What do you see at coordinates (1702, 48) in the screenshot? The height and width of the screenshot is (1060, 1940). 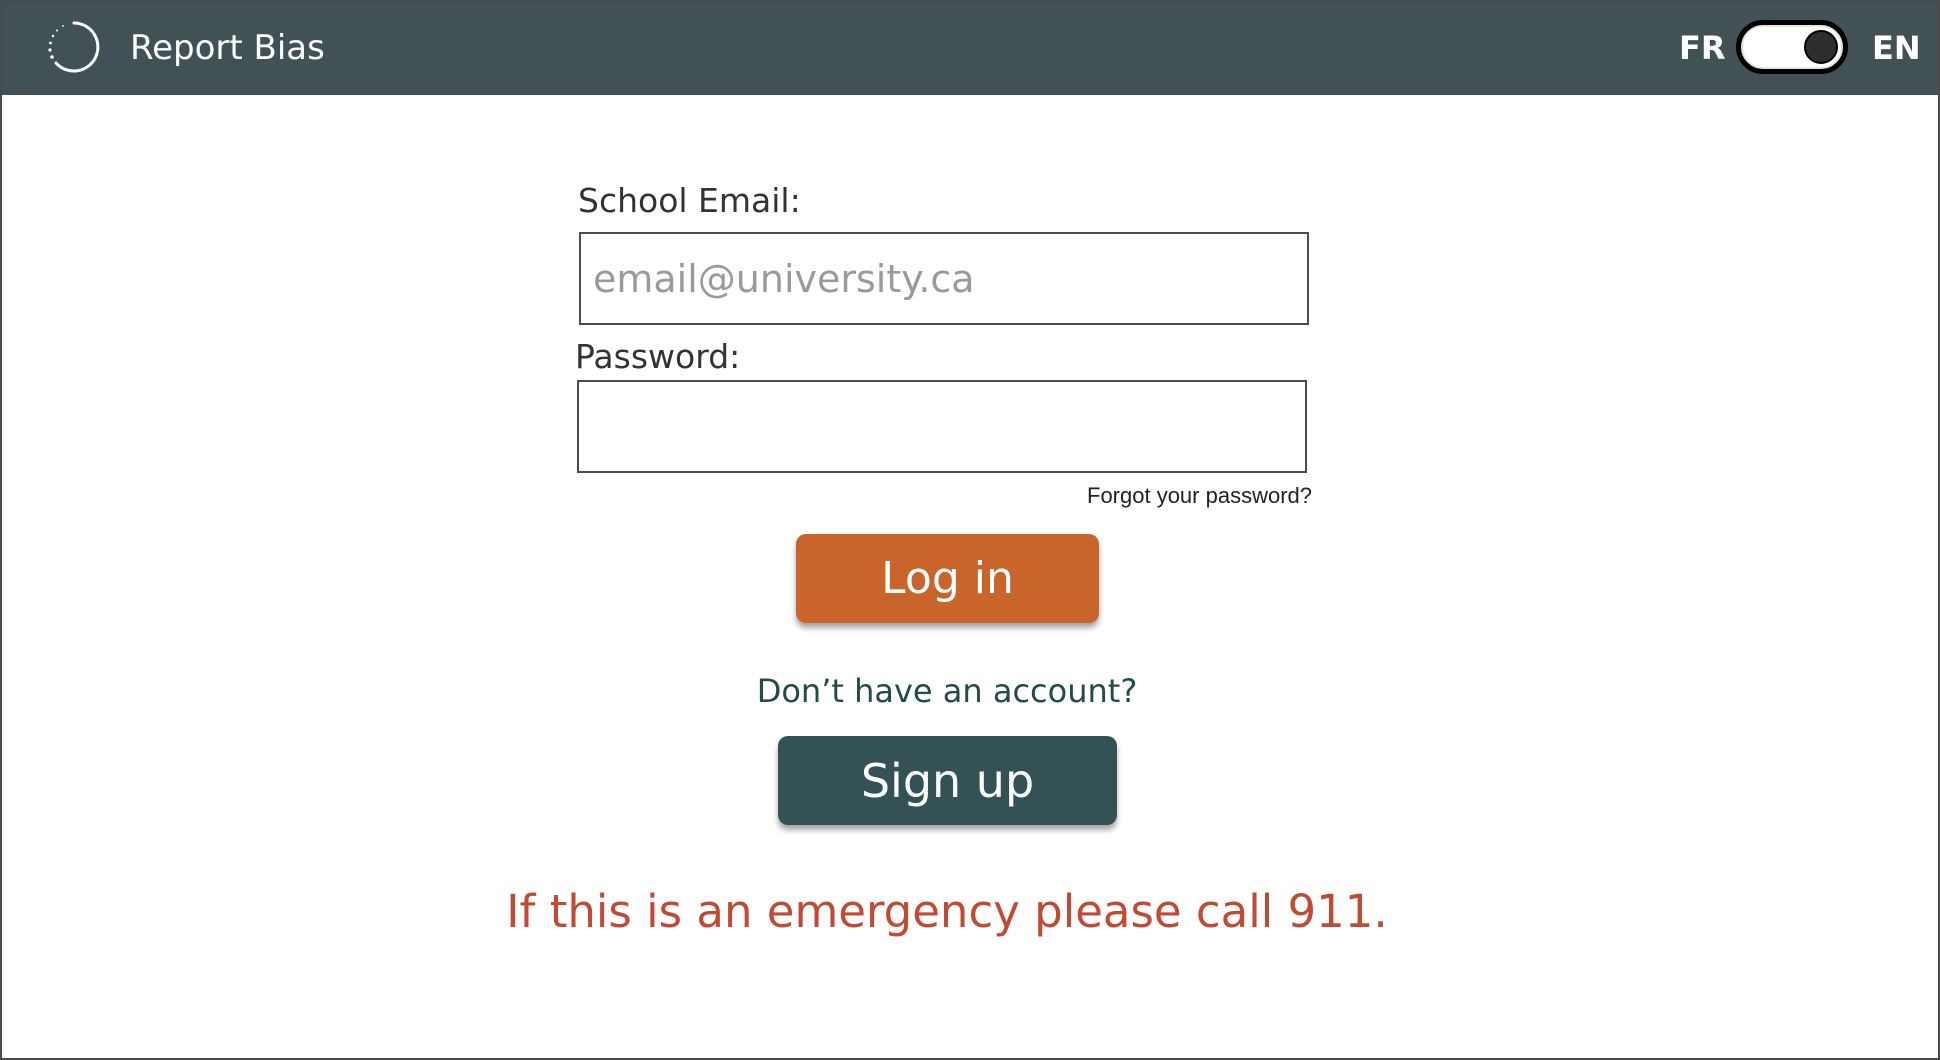 I see `language-fr-label: FR` at bounding box center [1702, 48].